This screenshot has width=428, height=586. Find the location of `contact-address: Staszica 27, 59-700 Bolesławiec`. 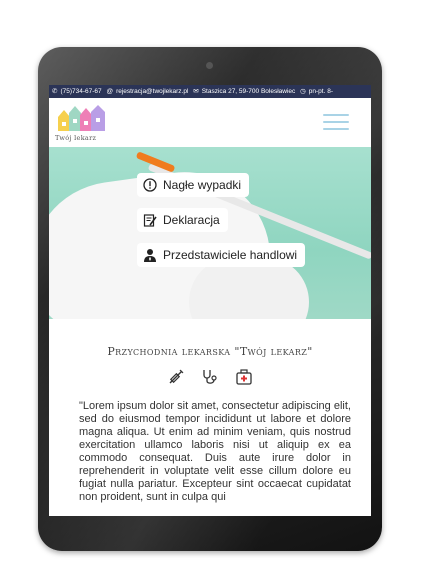

contact-address: Staszica 27, 59-700 Bolesławiec is located at coordinates (248, 91).